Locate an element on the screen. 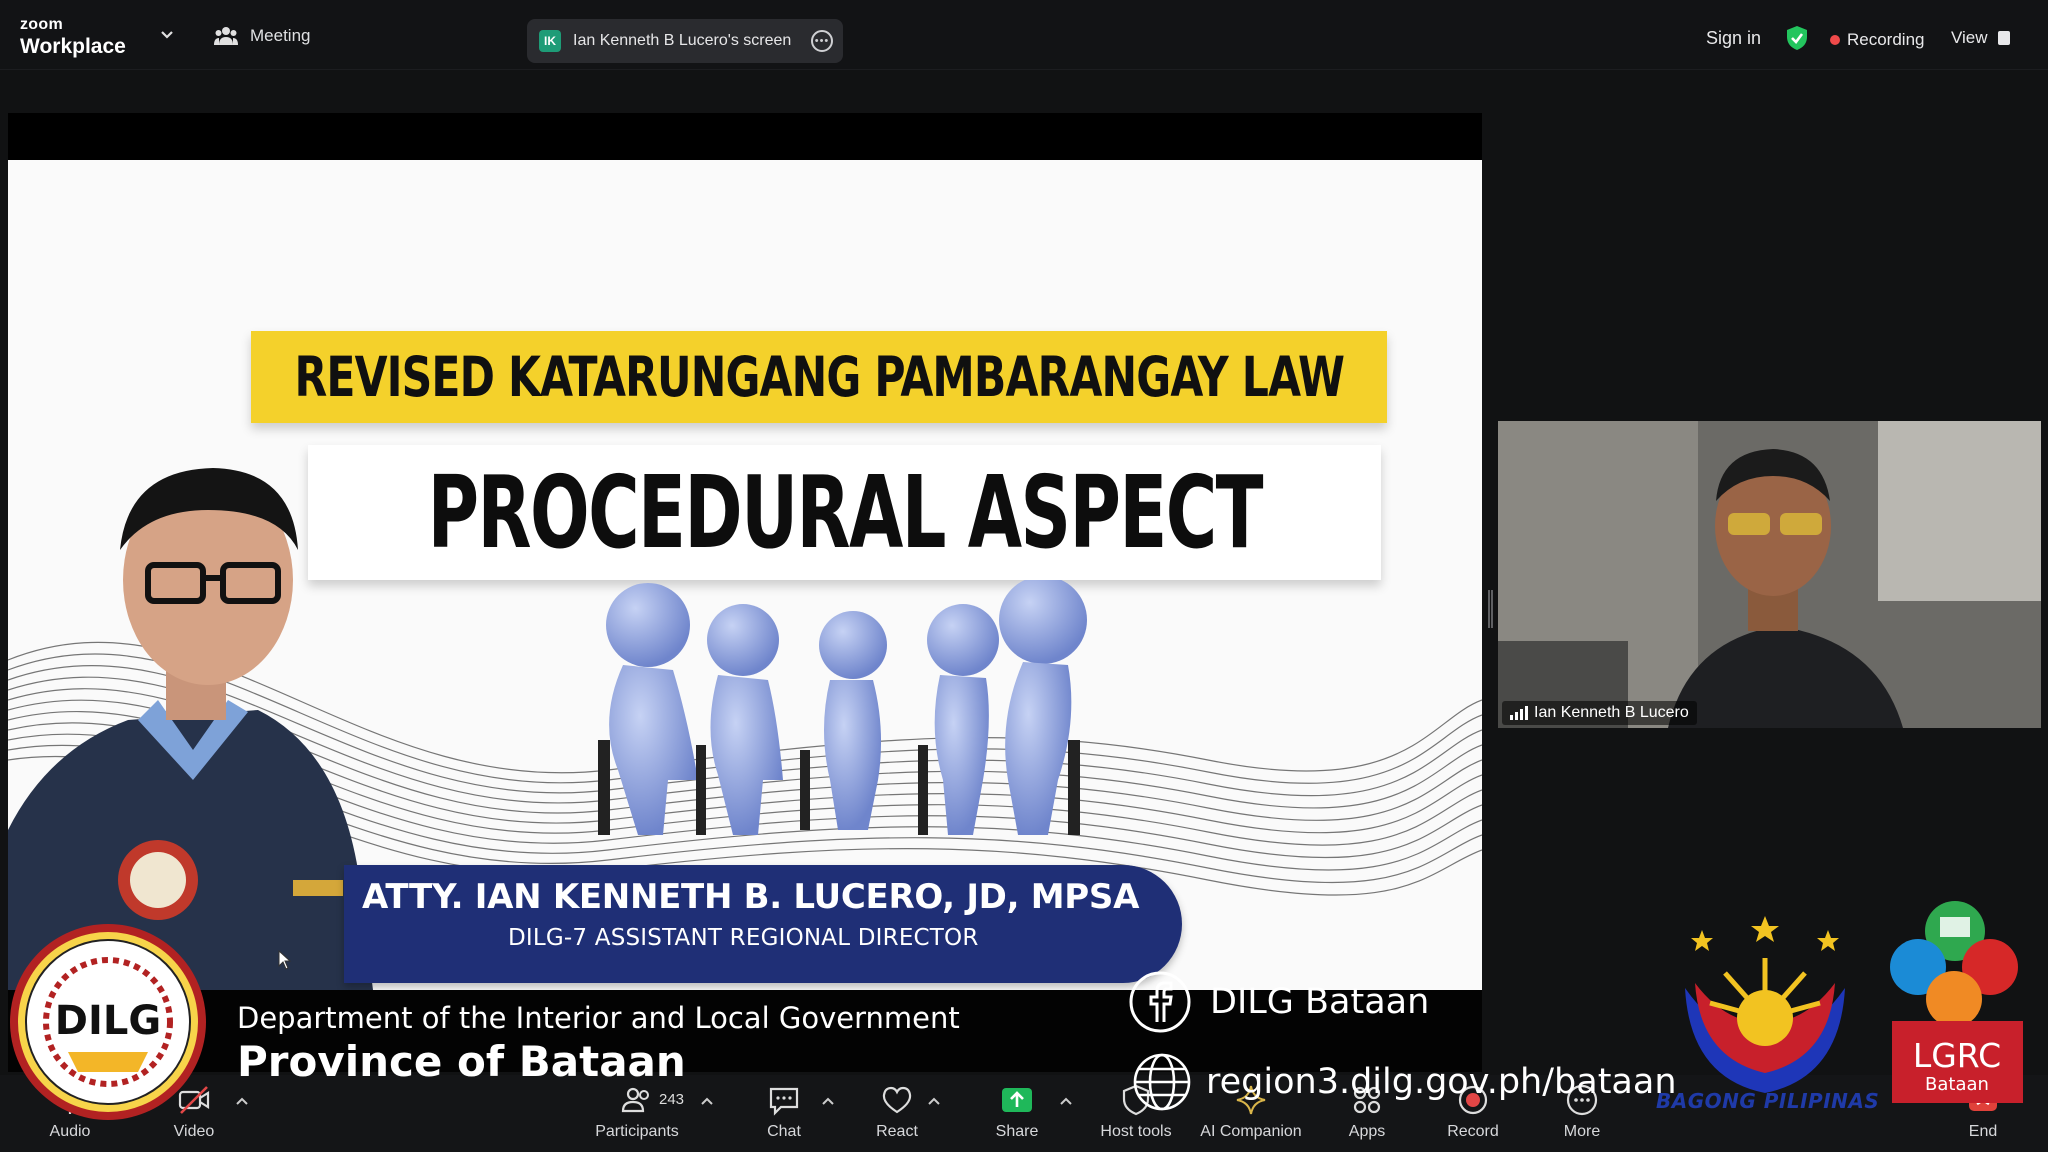 The width and height of the screenshot is (2048, 1152). meeting-label: Meeting is located at coordinates (280, 35).